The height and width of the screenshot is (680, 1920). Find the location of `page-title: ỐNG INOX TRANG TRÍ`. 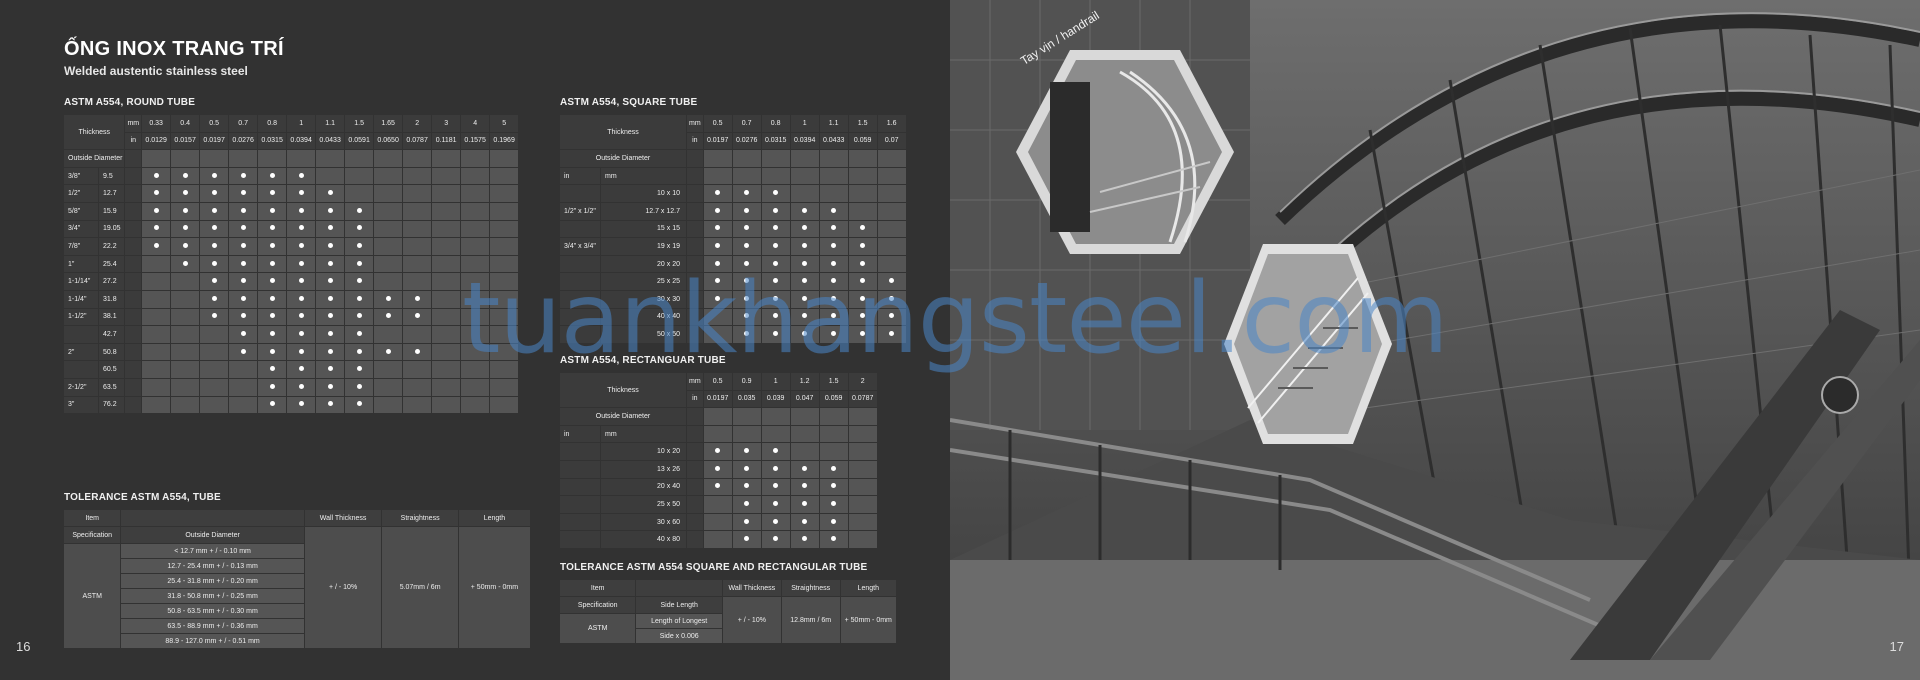

page-title: ỐNG INOX TRANG TRÍ is located at coordinates (174, 49).